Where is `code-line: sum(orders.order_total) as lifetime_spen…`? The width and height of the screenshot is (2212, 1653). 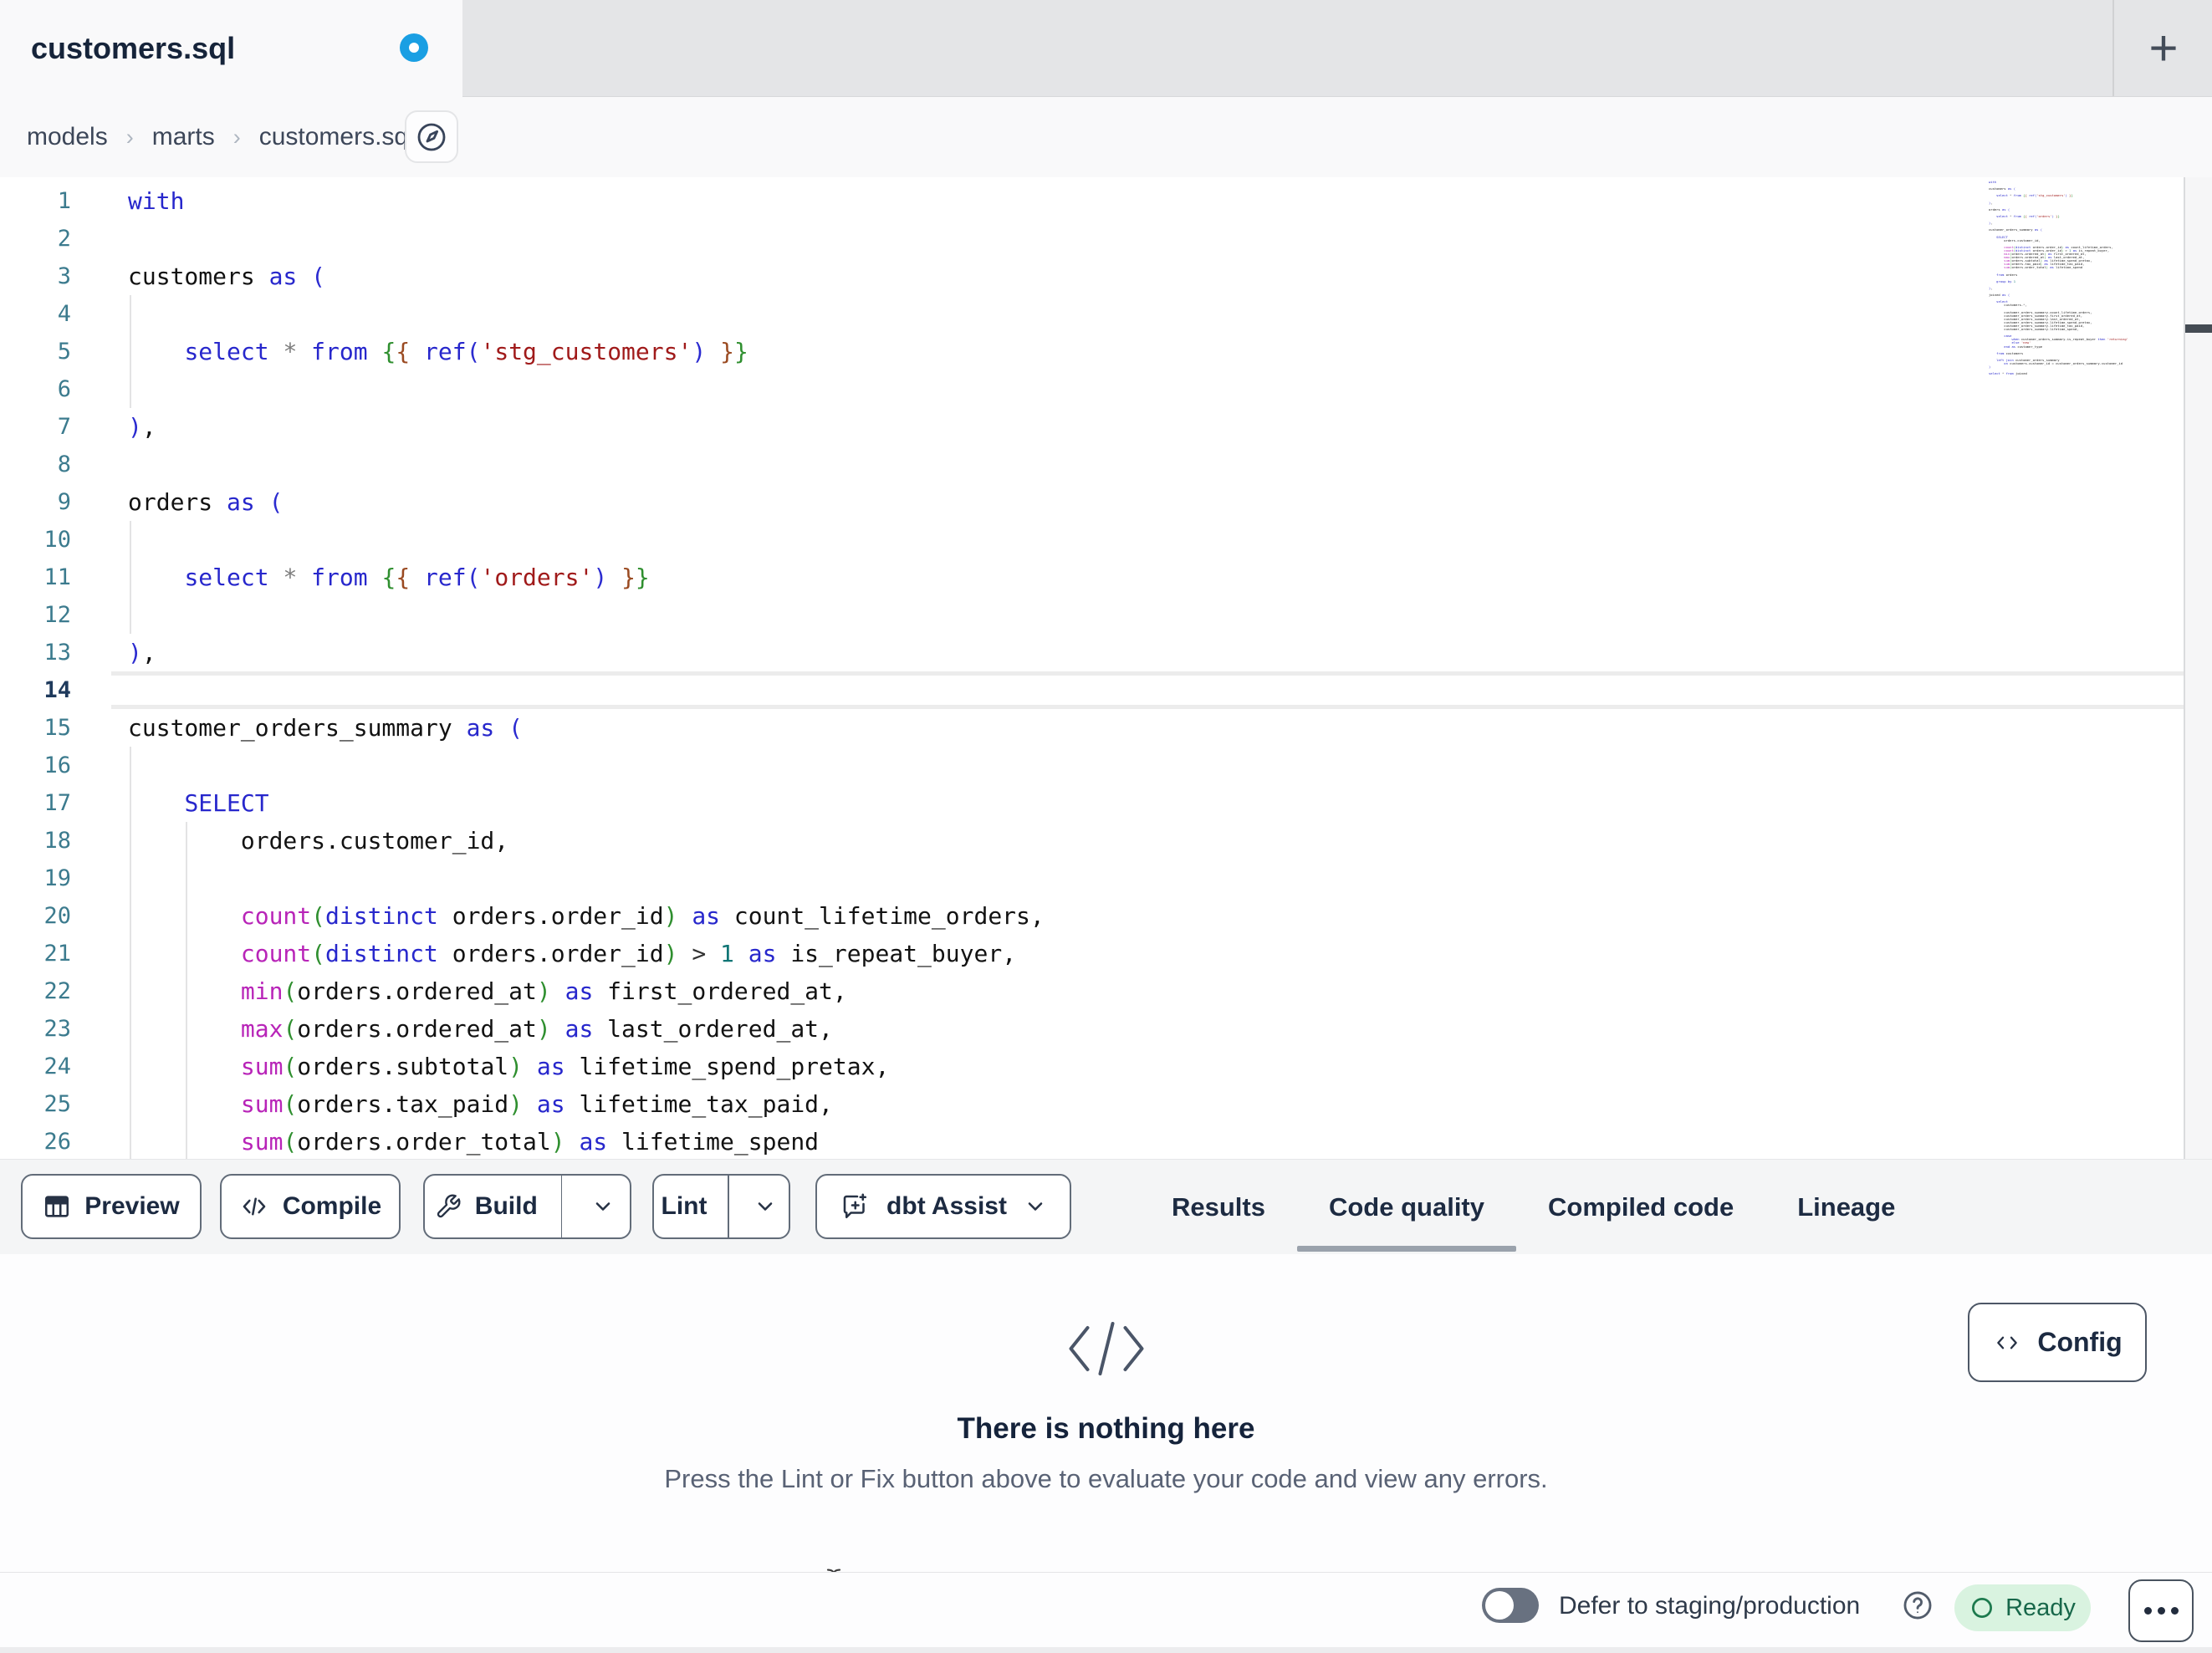 code-line: sum(orders.order_total) as lifetime_spen… is located at coordinates (530, 1142).